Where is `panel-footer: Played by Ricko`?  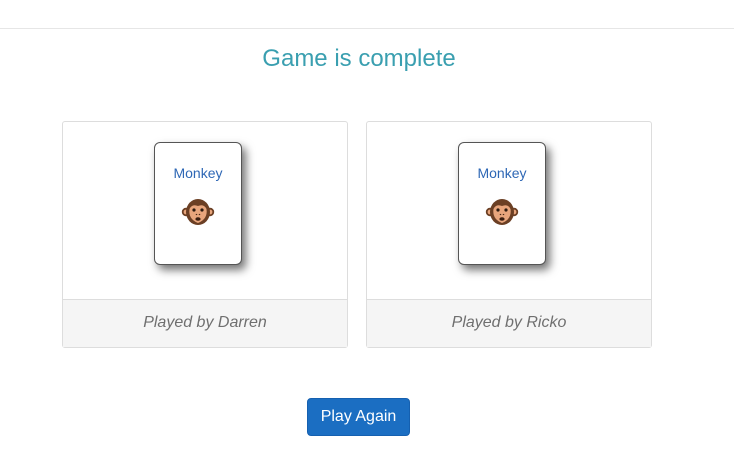
panel-footer: Played by Ricko is located at coordinates (509, 323).